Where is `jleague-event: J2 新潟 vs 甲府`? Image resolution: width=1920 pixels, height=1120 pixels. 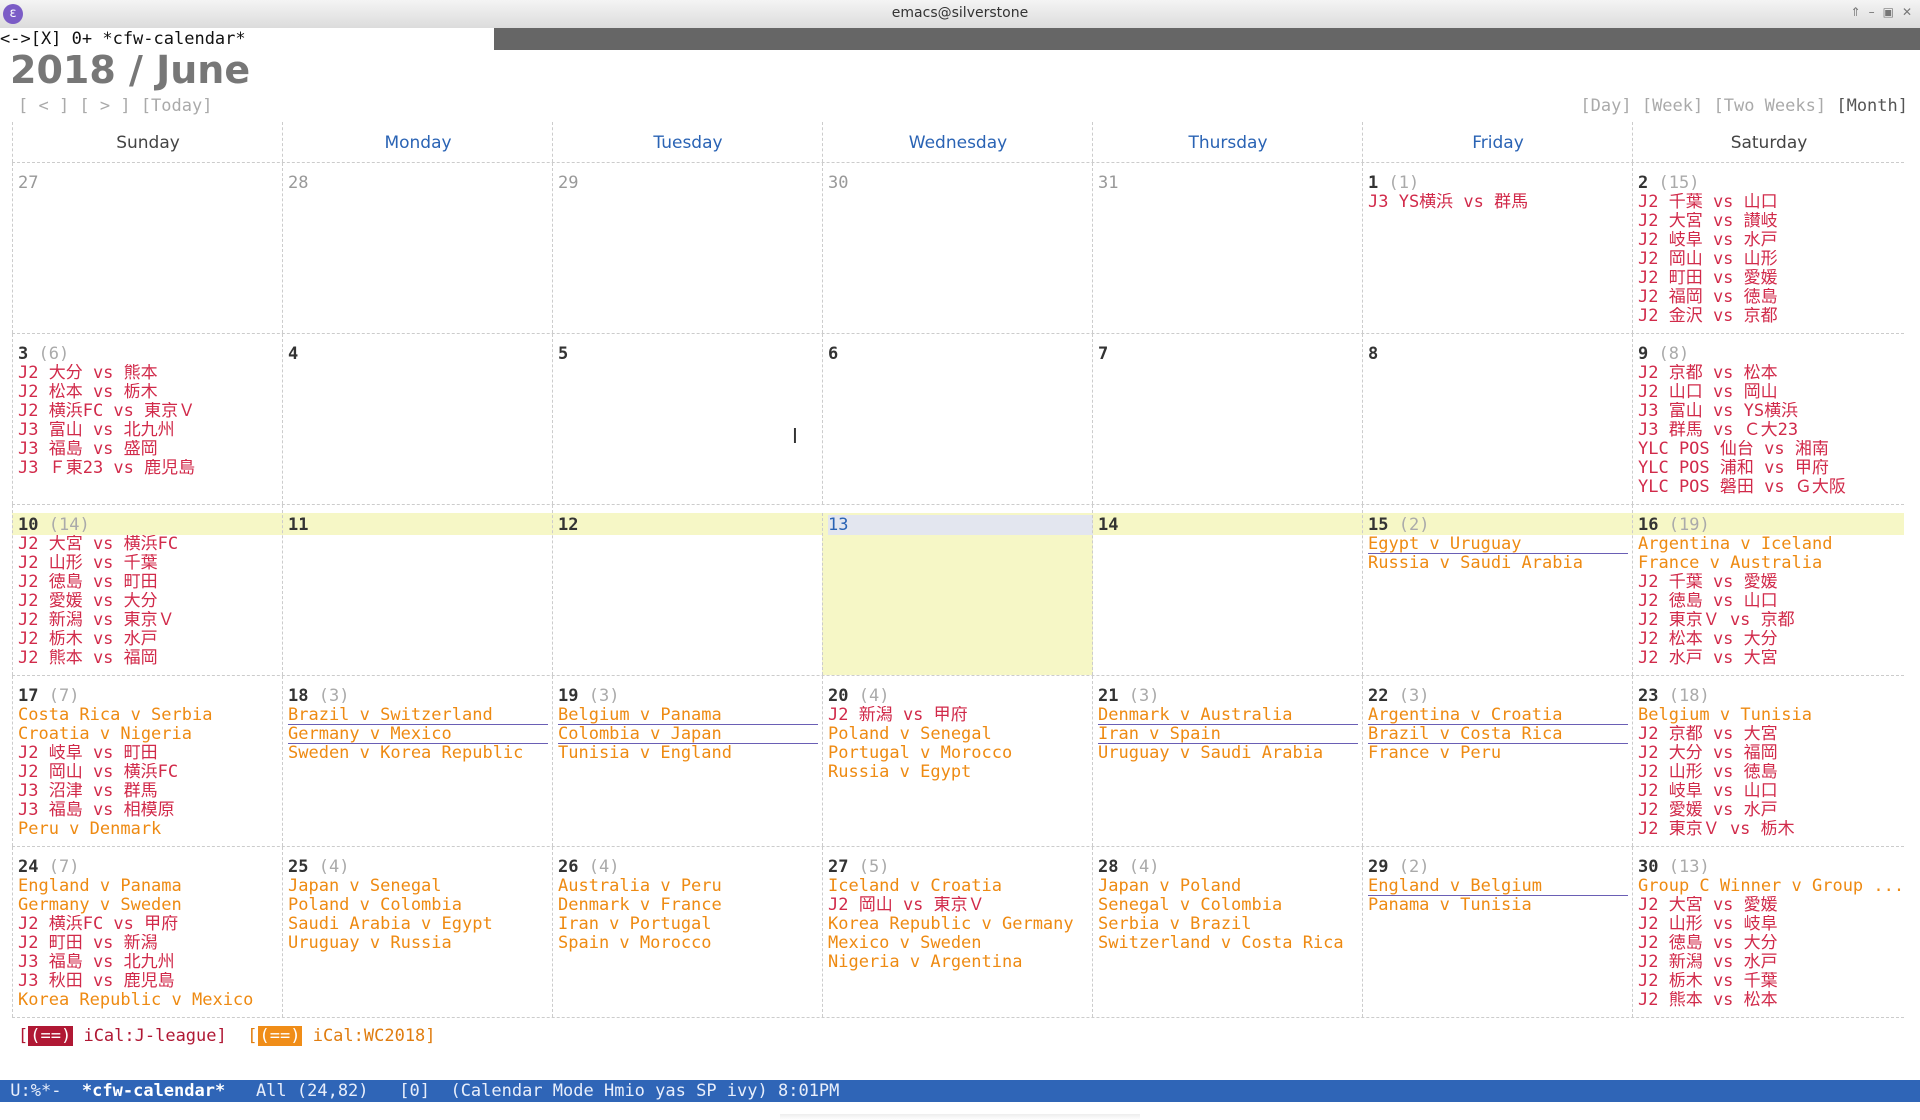
jleague-event: J2 新潟 vs 甲府 is located at coordinates (960, 715).